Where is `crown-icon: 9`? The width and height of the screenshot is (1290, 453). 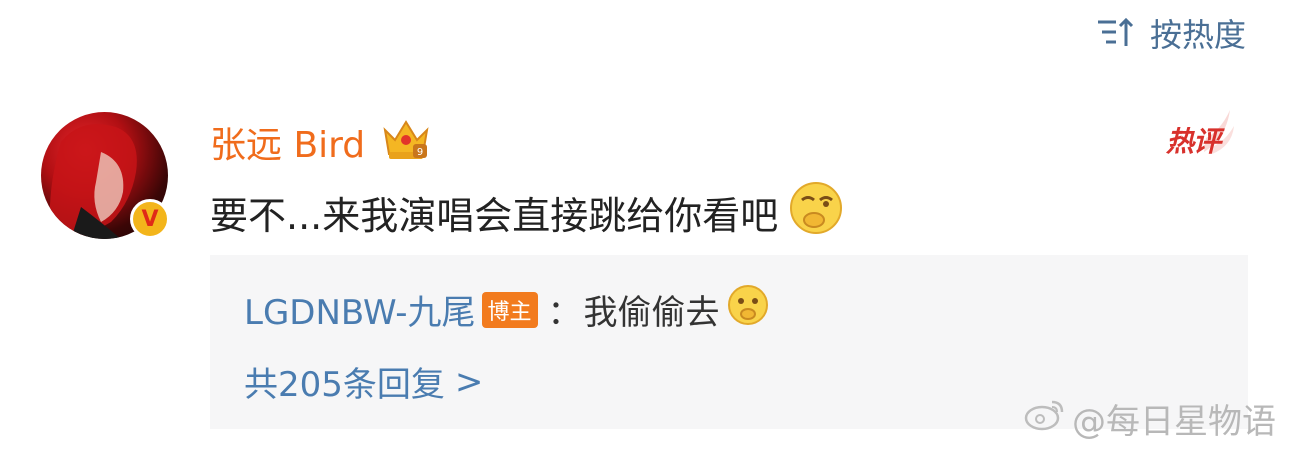 crown-icon: 9 is located at coordinates (406, 142).